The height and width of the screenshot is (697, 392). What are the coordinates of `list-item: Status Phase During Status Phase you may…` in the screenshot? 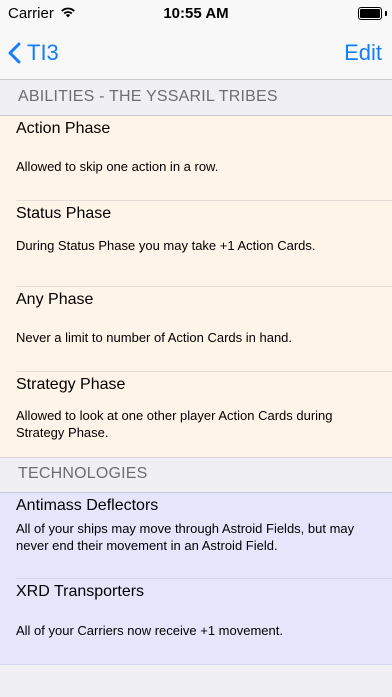 It's located at (196, 244).